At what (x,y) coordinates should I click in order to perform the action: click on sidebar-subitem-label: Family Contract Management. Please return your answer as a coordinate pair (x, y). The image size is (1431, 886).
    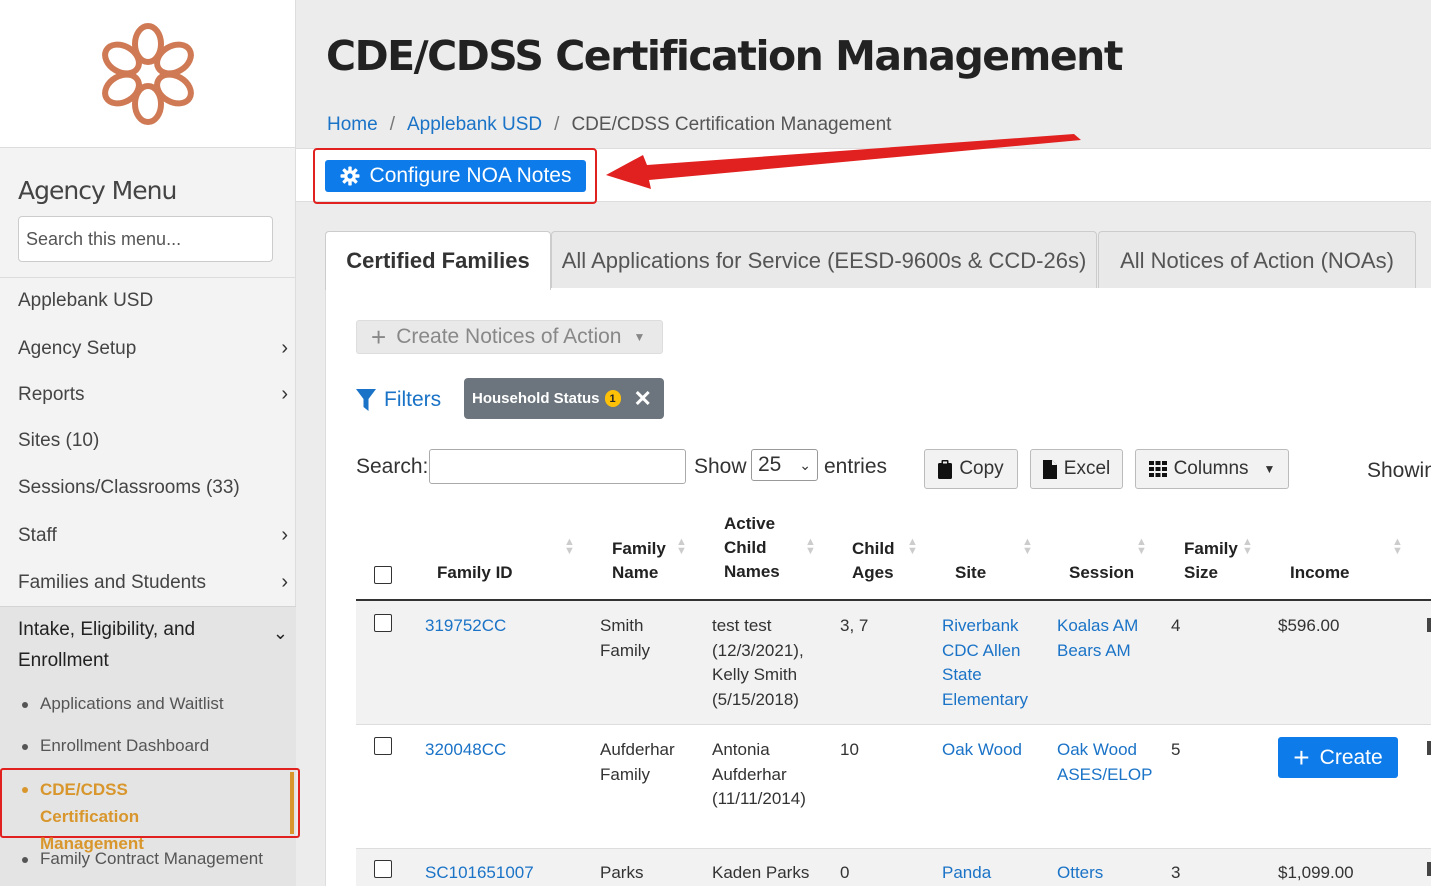
    Looking at the image, I should click on (151, 858).